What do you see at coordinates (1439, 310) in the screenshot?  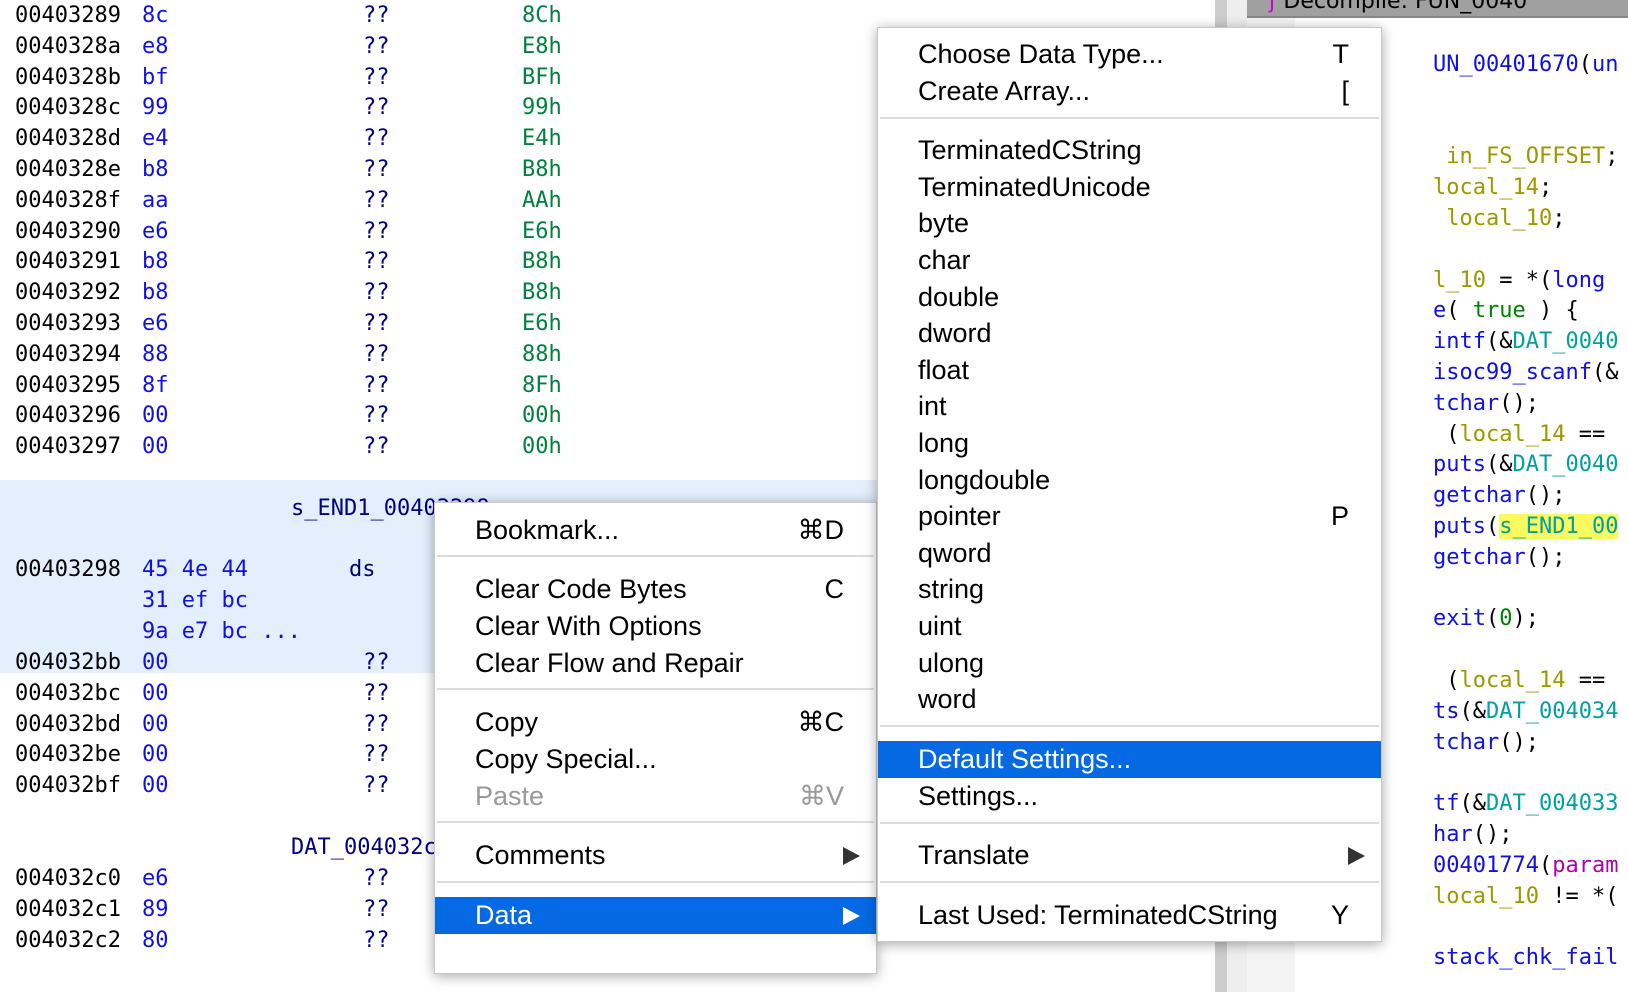 I see `code-token: e` at bounding box center [1439, 310].